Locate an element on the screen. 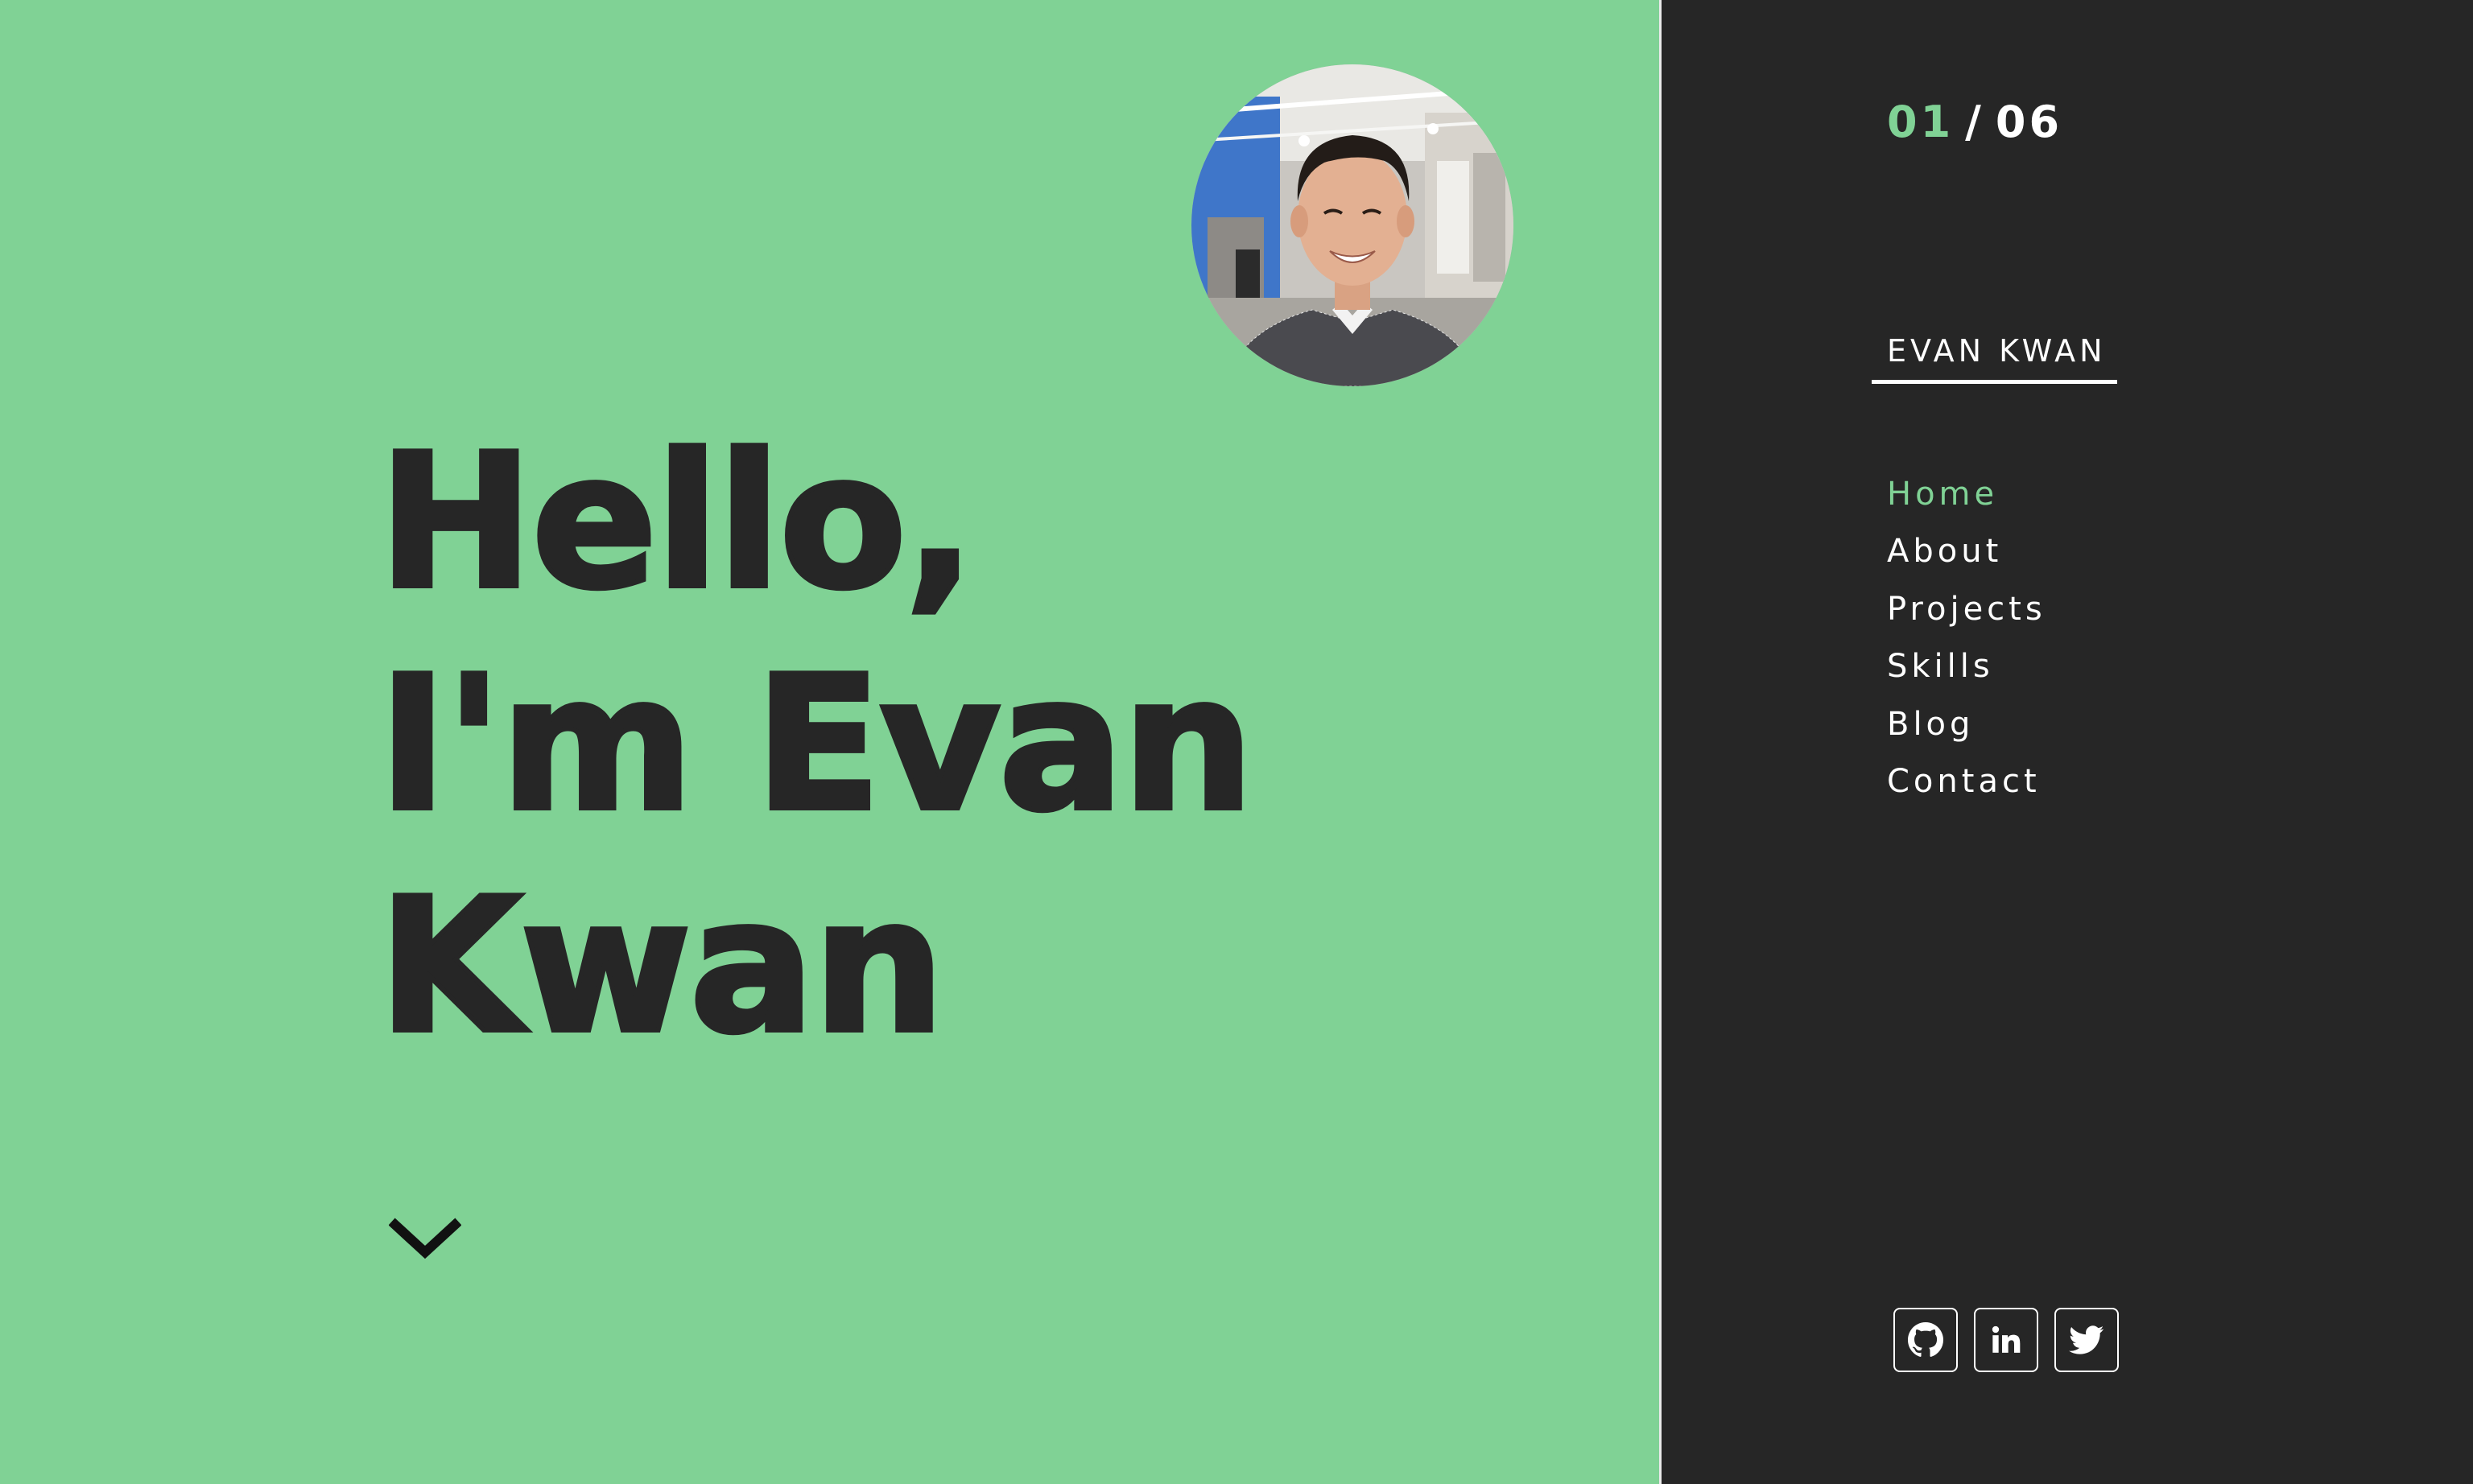 The width and height of the screenshot is (2473, 1484). nav-item-contact: Contact is located at coordinates (1967, 787).